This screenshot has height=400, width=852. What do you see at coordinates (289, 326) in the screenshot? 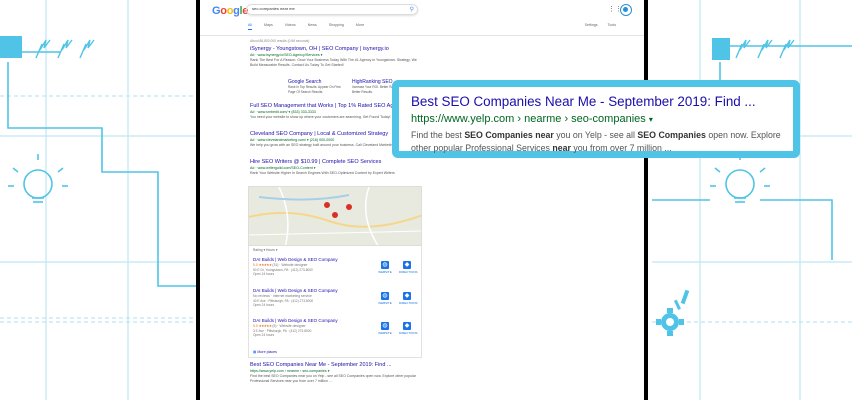
I see `review-count: (5) · Website designer` at bounding box center [289, 326].